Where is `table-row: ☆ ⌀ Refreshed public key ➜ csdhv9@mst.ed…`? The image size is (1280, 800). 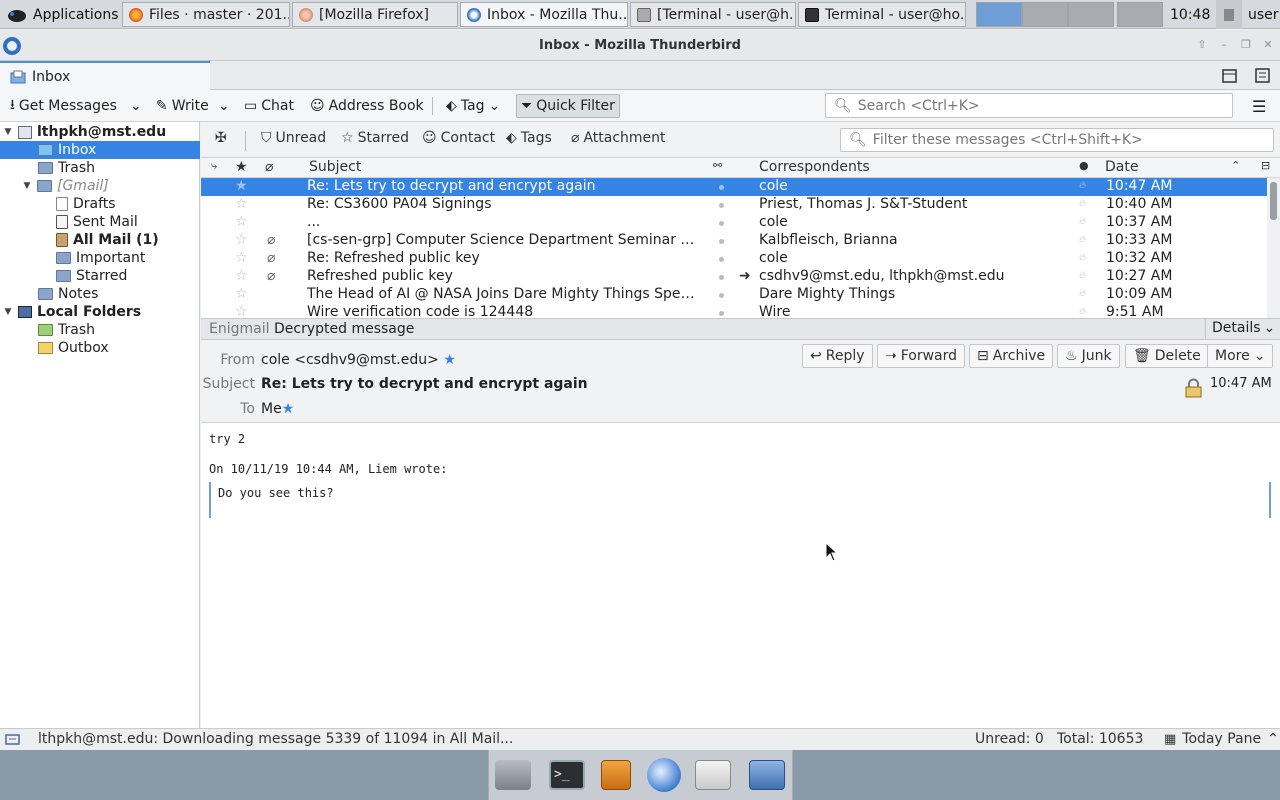 table-row: ☆ ⌀ Refreshed public key ➜ csdhv9@mst.ed… is located at coordinates (734, 277).